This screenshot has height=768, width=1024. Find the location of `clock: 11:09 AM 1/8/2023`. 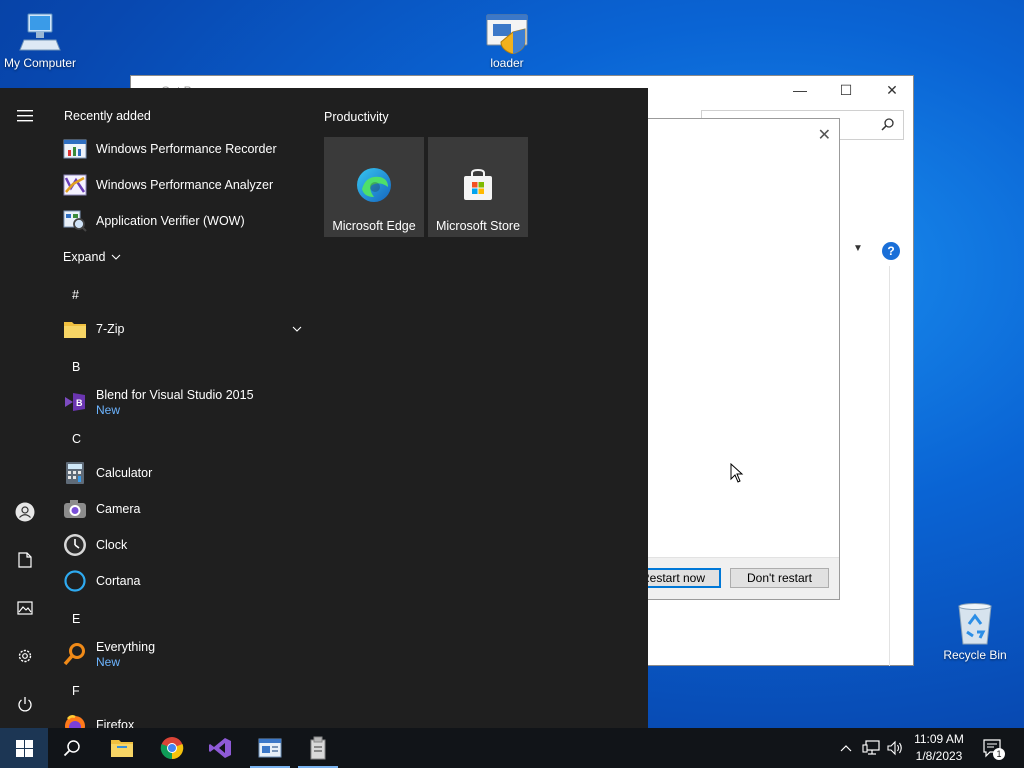

clock: 11:09 AM 1/8/2023 is located at coordinates (939, 748).